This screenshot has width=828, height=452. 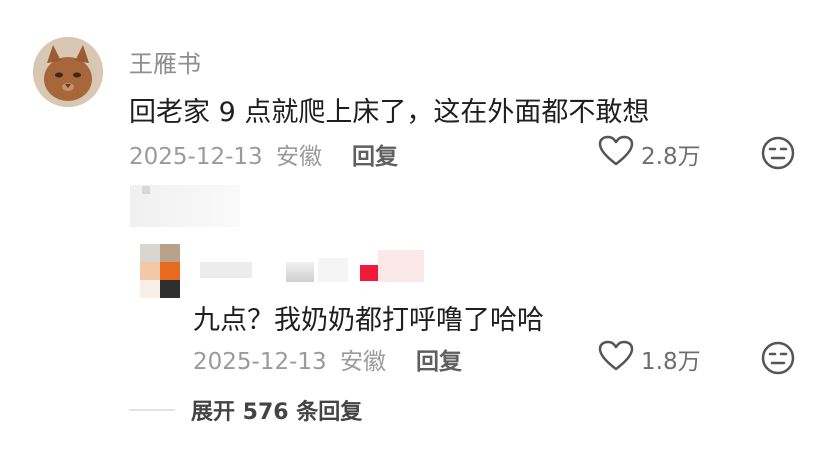 I want to click on reply-like-button, so click(x=617, y=357).